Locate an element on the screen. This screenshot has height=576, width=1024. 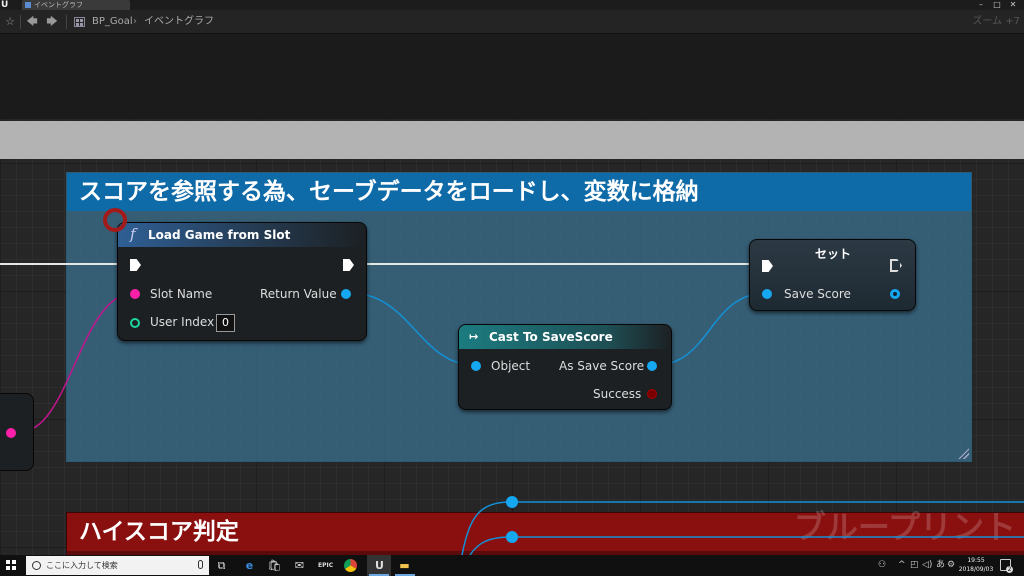
save-score-label: Save Score is located at coordinates (817, 294).